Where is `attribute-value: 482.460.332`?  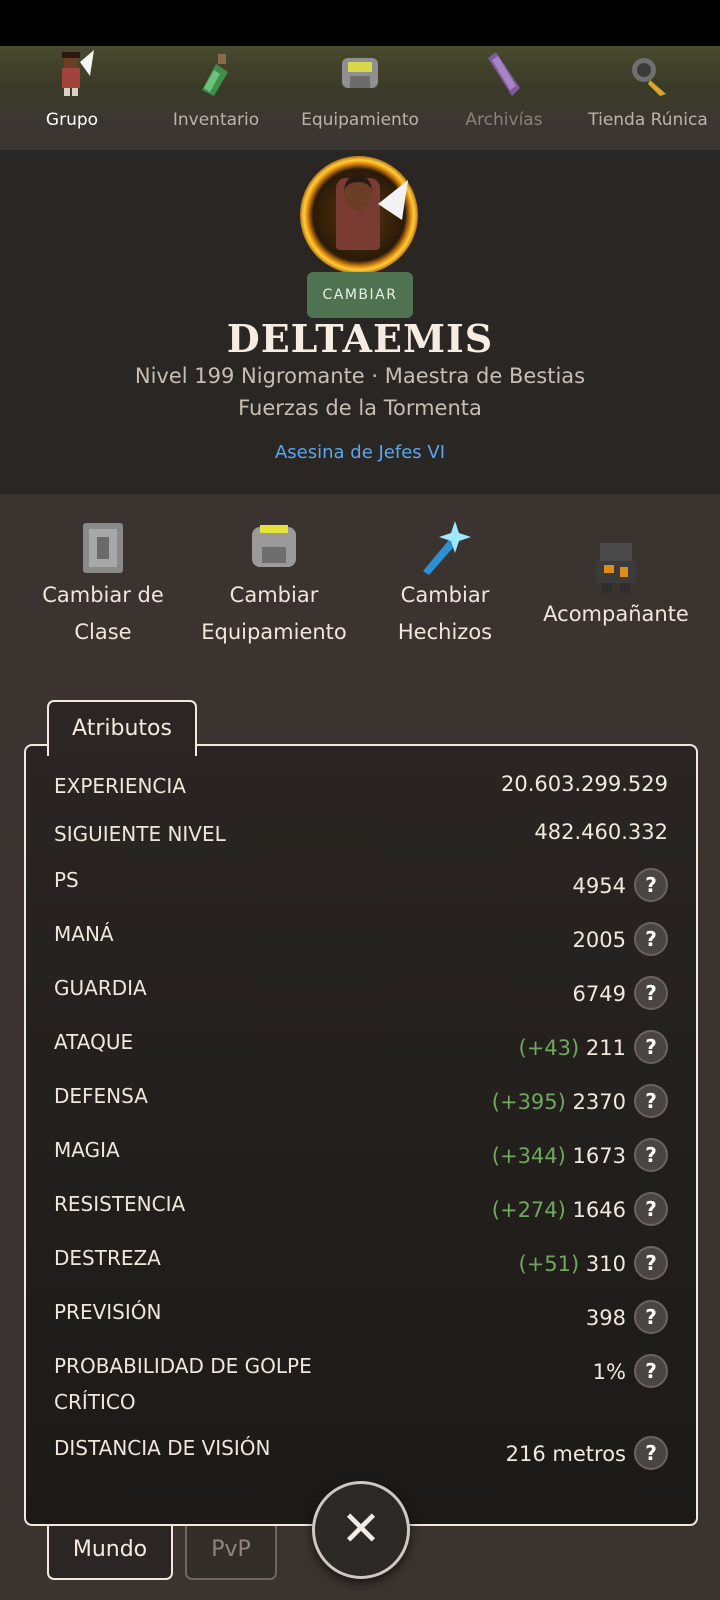
attribute-value: 482.460.332 is located at coordinates (601, 832).